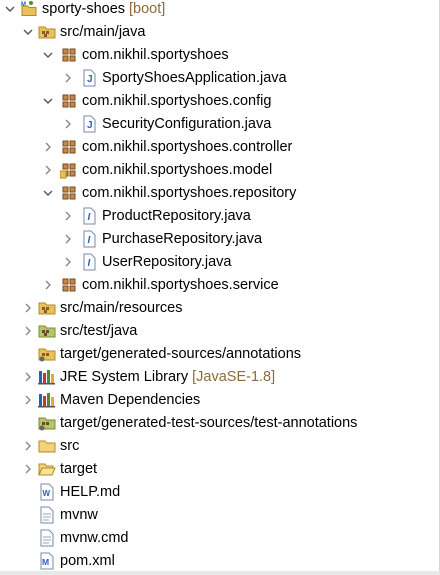 Image resolution: width=440 pixels, height=575 pixels. Describe the element at coordinates (187, 147) in the screenshot. I see `tree-item-label: com.nikhil.sportyshoes.controller` at that location.